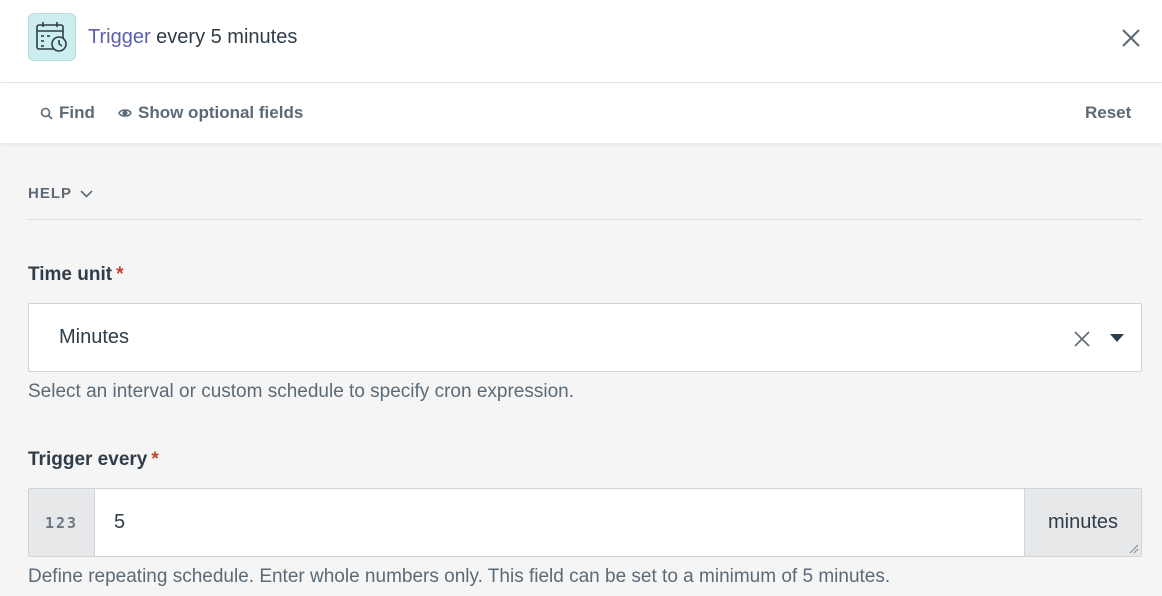  I want to click on reset-button: Reset, so click(1108, 113).